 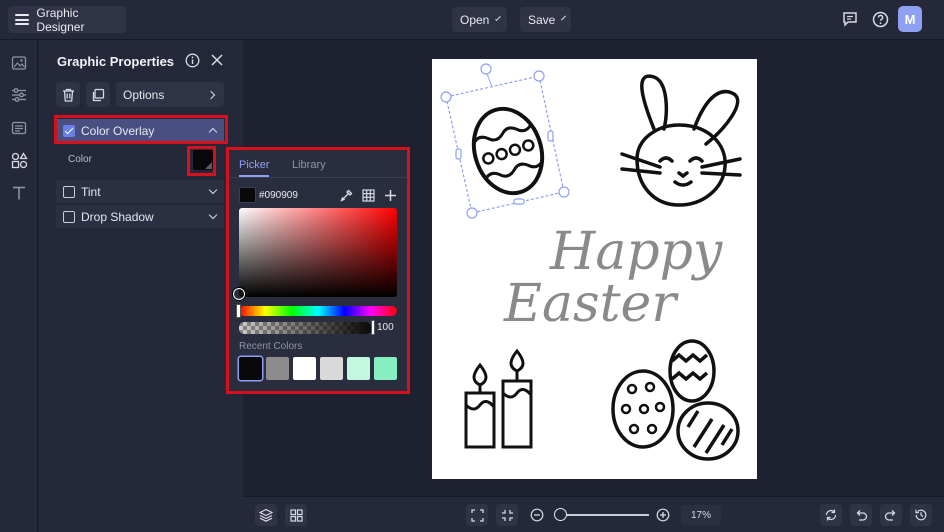 I want to click on shrink-button, so click(x=507, y=515).